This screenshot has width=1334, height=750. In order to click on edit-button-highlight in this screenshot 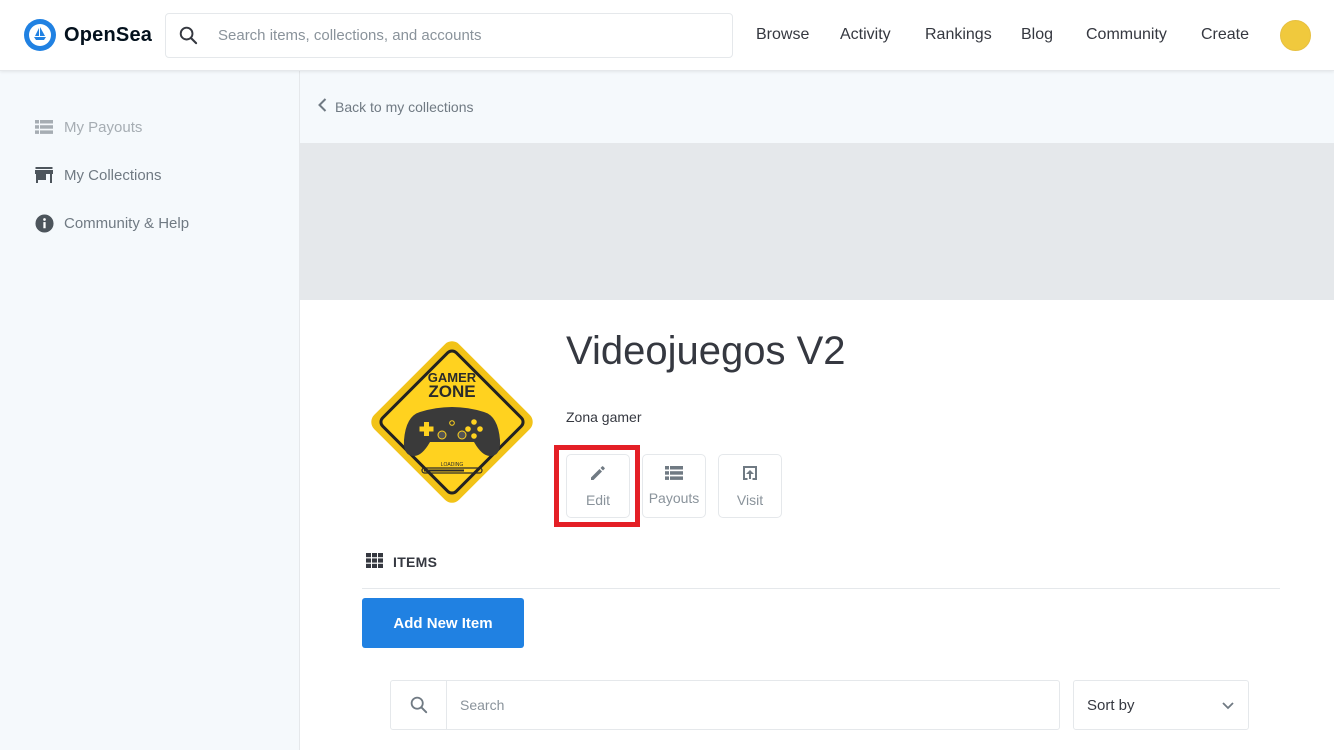, I will do `click(597, 486)`.